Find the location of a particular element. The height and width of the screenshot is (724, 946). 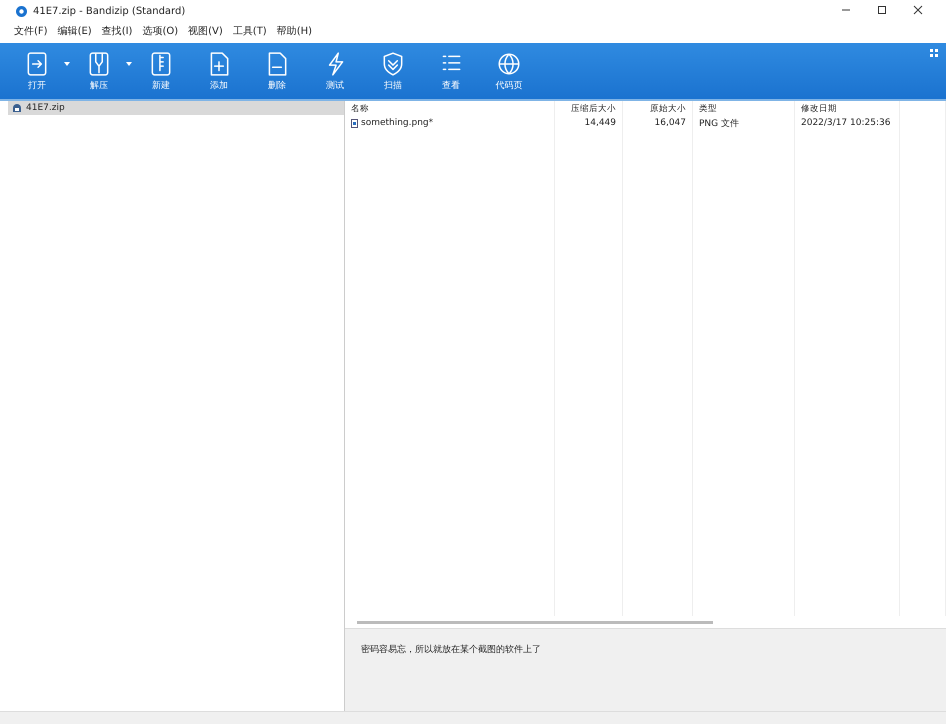

shield-icon is located at coordinates (393, 63).